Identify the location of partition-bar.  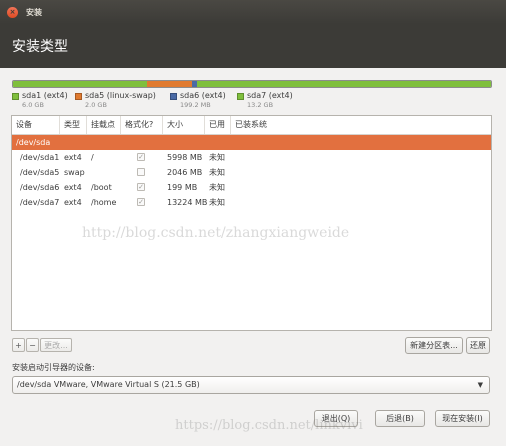
(252, 84).